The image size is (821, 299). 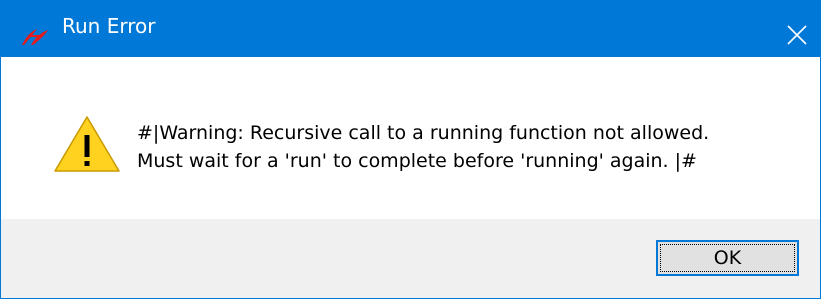 I want to click on close-icon, so click(x=797, y=35).